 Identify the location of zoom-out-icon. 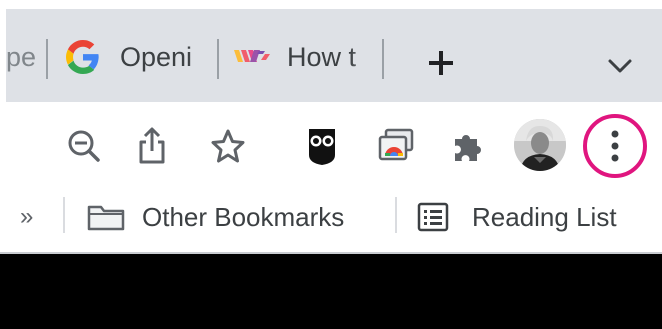
(84, 146).